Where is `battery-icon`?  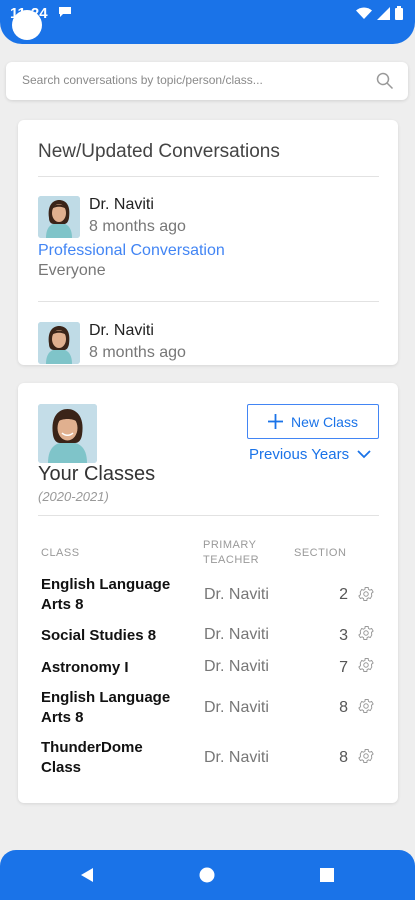 battery-icon is located at coordinates (399, 13).